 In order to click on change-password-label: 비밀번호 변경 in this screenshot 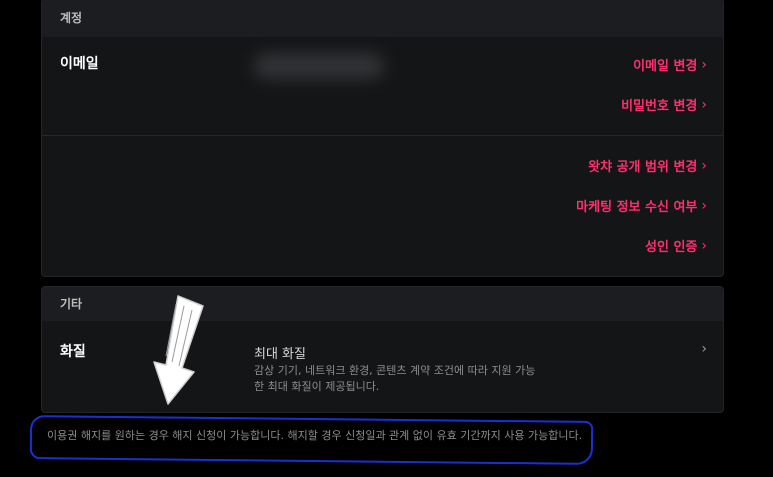, I will do `click(659, 106)`.